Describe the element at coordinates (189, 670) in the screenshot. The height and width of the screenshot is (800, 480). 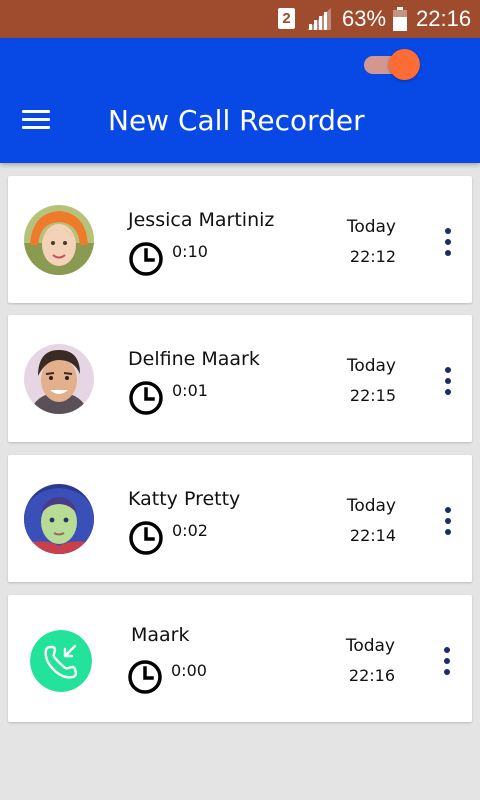
I see `call-duration: 0:00` at that location.